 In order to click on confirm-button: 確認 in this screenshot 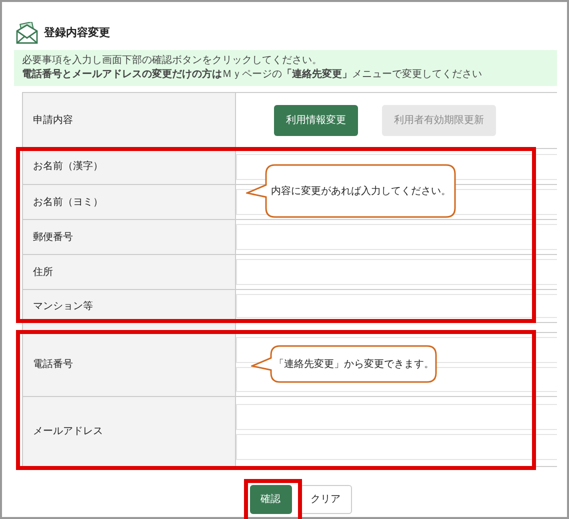, I will do `click(271, 499)`.